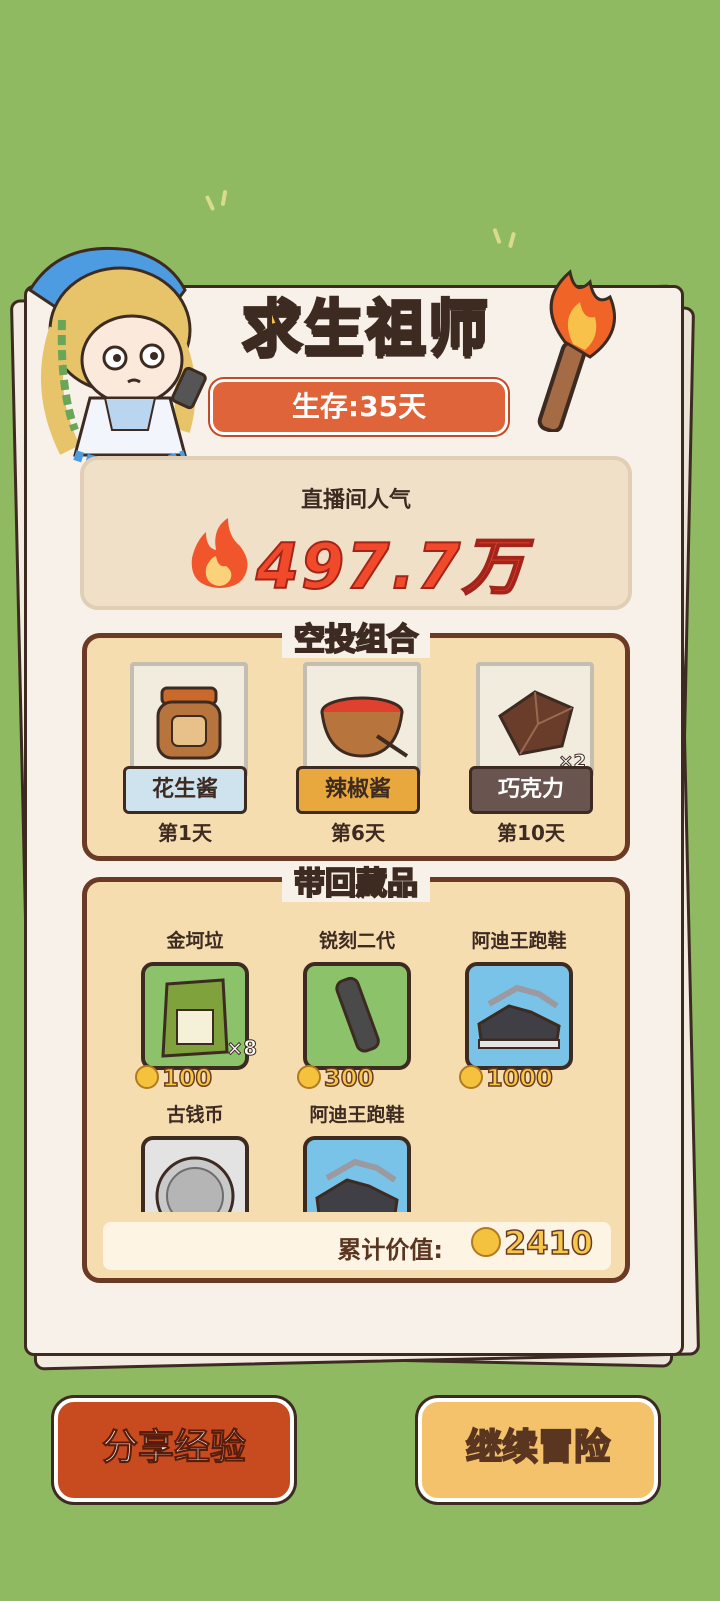  Describe the element at coordinates (185, 833) in the screenshot. I see `item-day: 第1天` at that location.